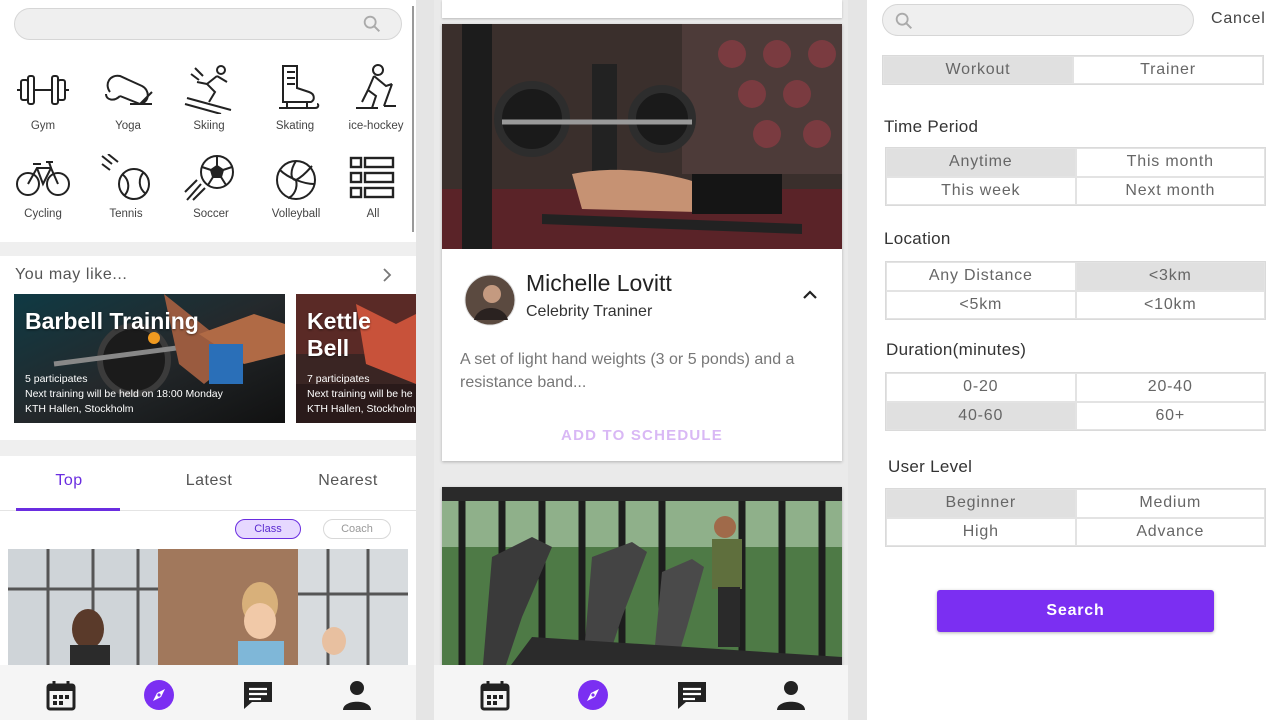 This screenshot has width=1281, height=720. I want to click on sport-soccer: Soccer, so click(211, 194).